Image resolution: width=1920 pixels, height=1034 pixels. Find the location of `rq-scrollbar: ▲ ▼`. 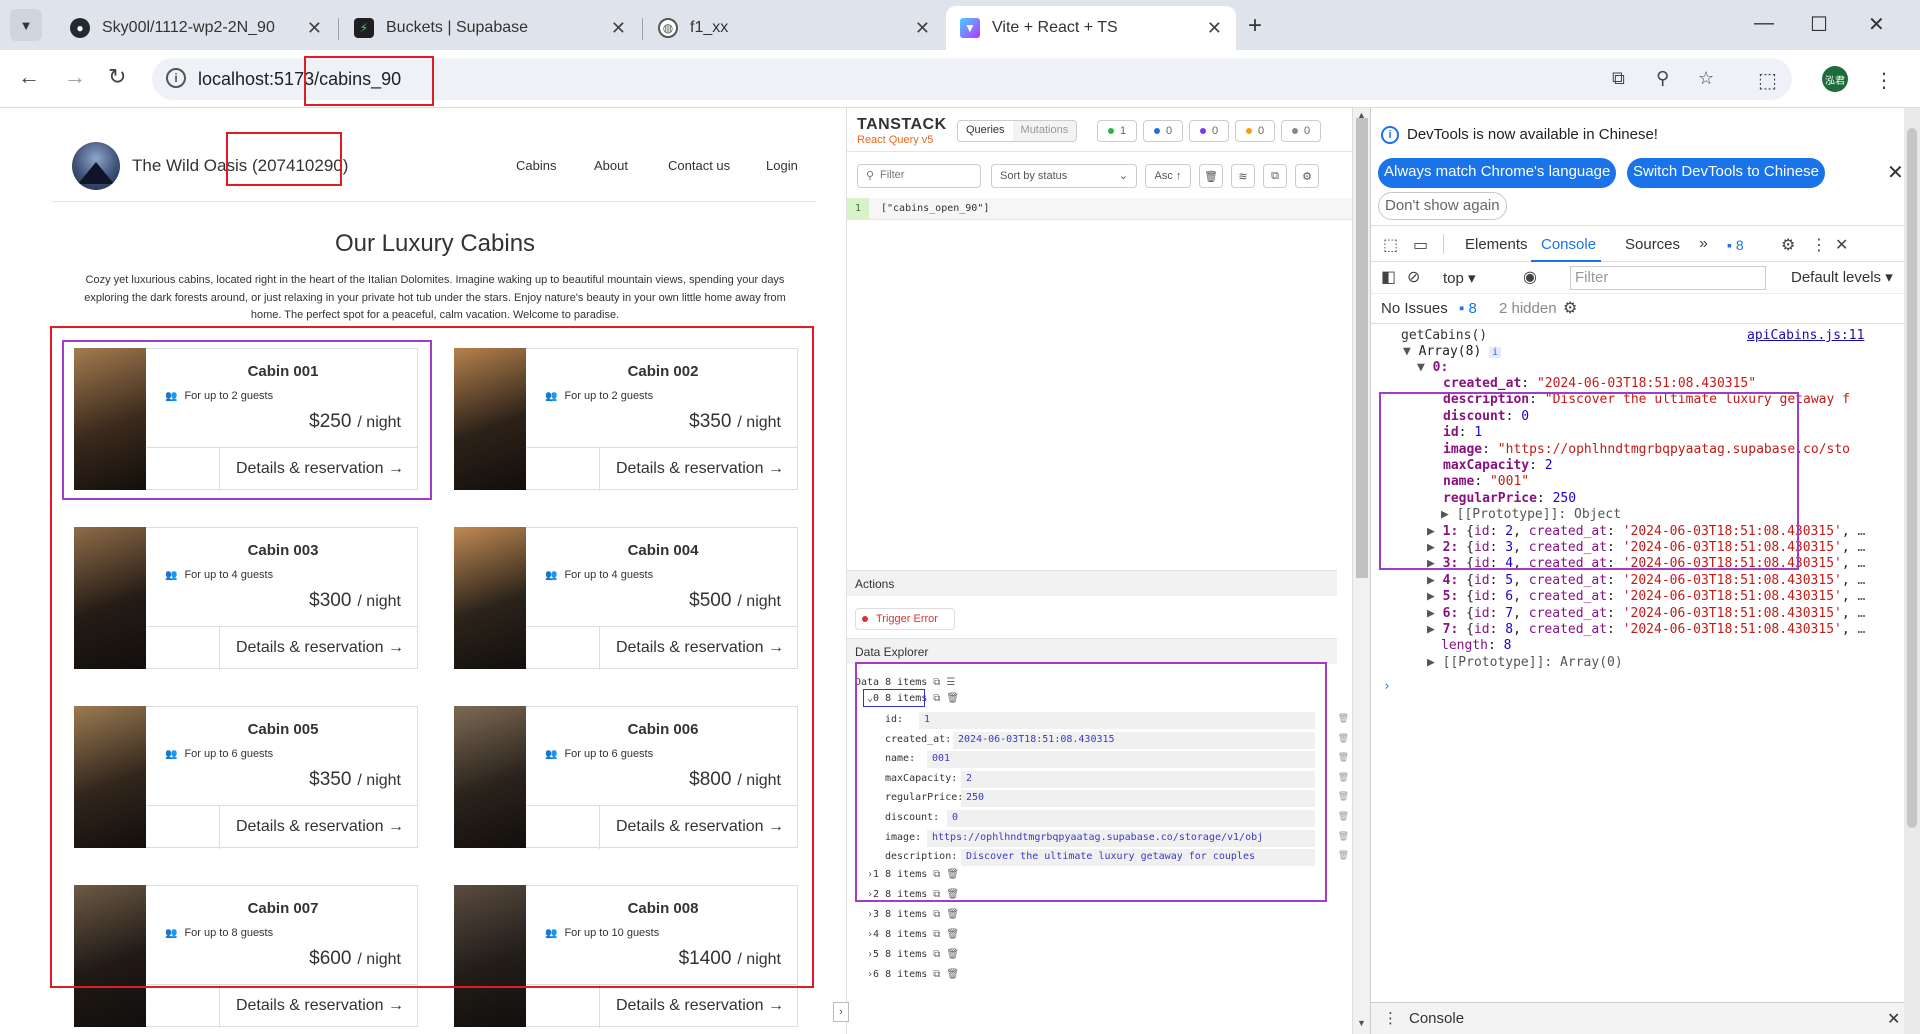

rq-scrollbar: ▲ ▼ is located at coordinates (1361, 571).